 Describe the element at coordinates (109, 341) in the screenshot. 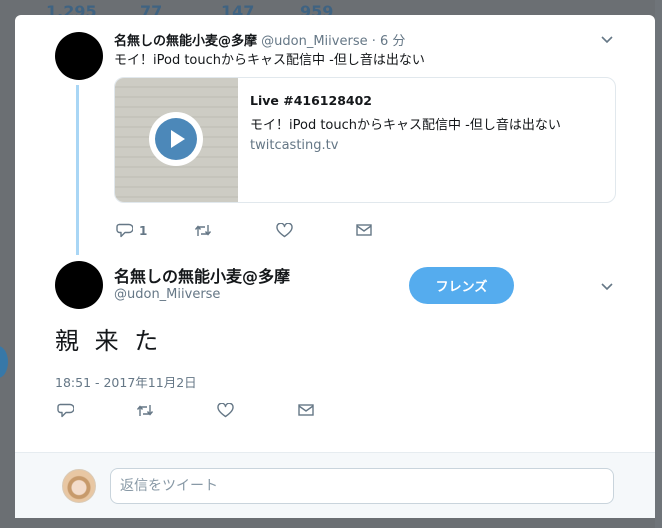

I see `main-tweet-text: 親 来 た` at that location.